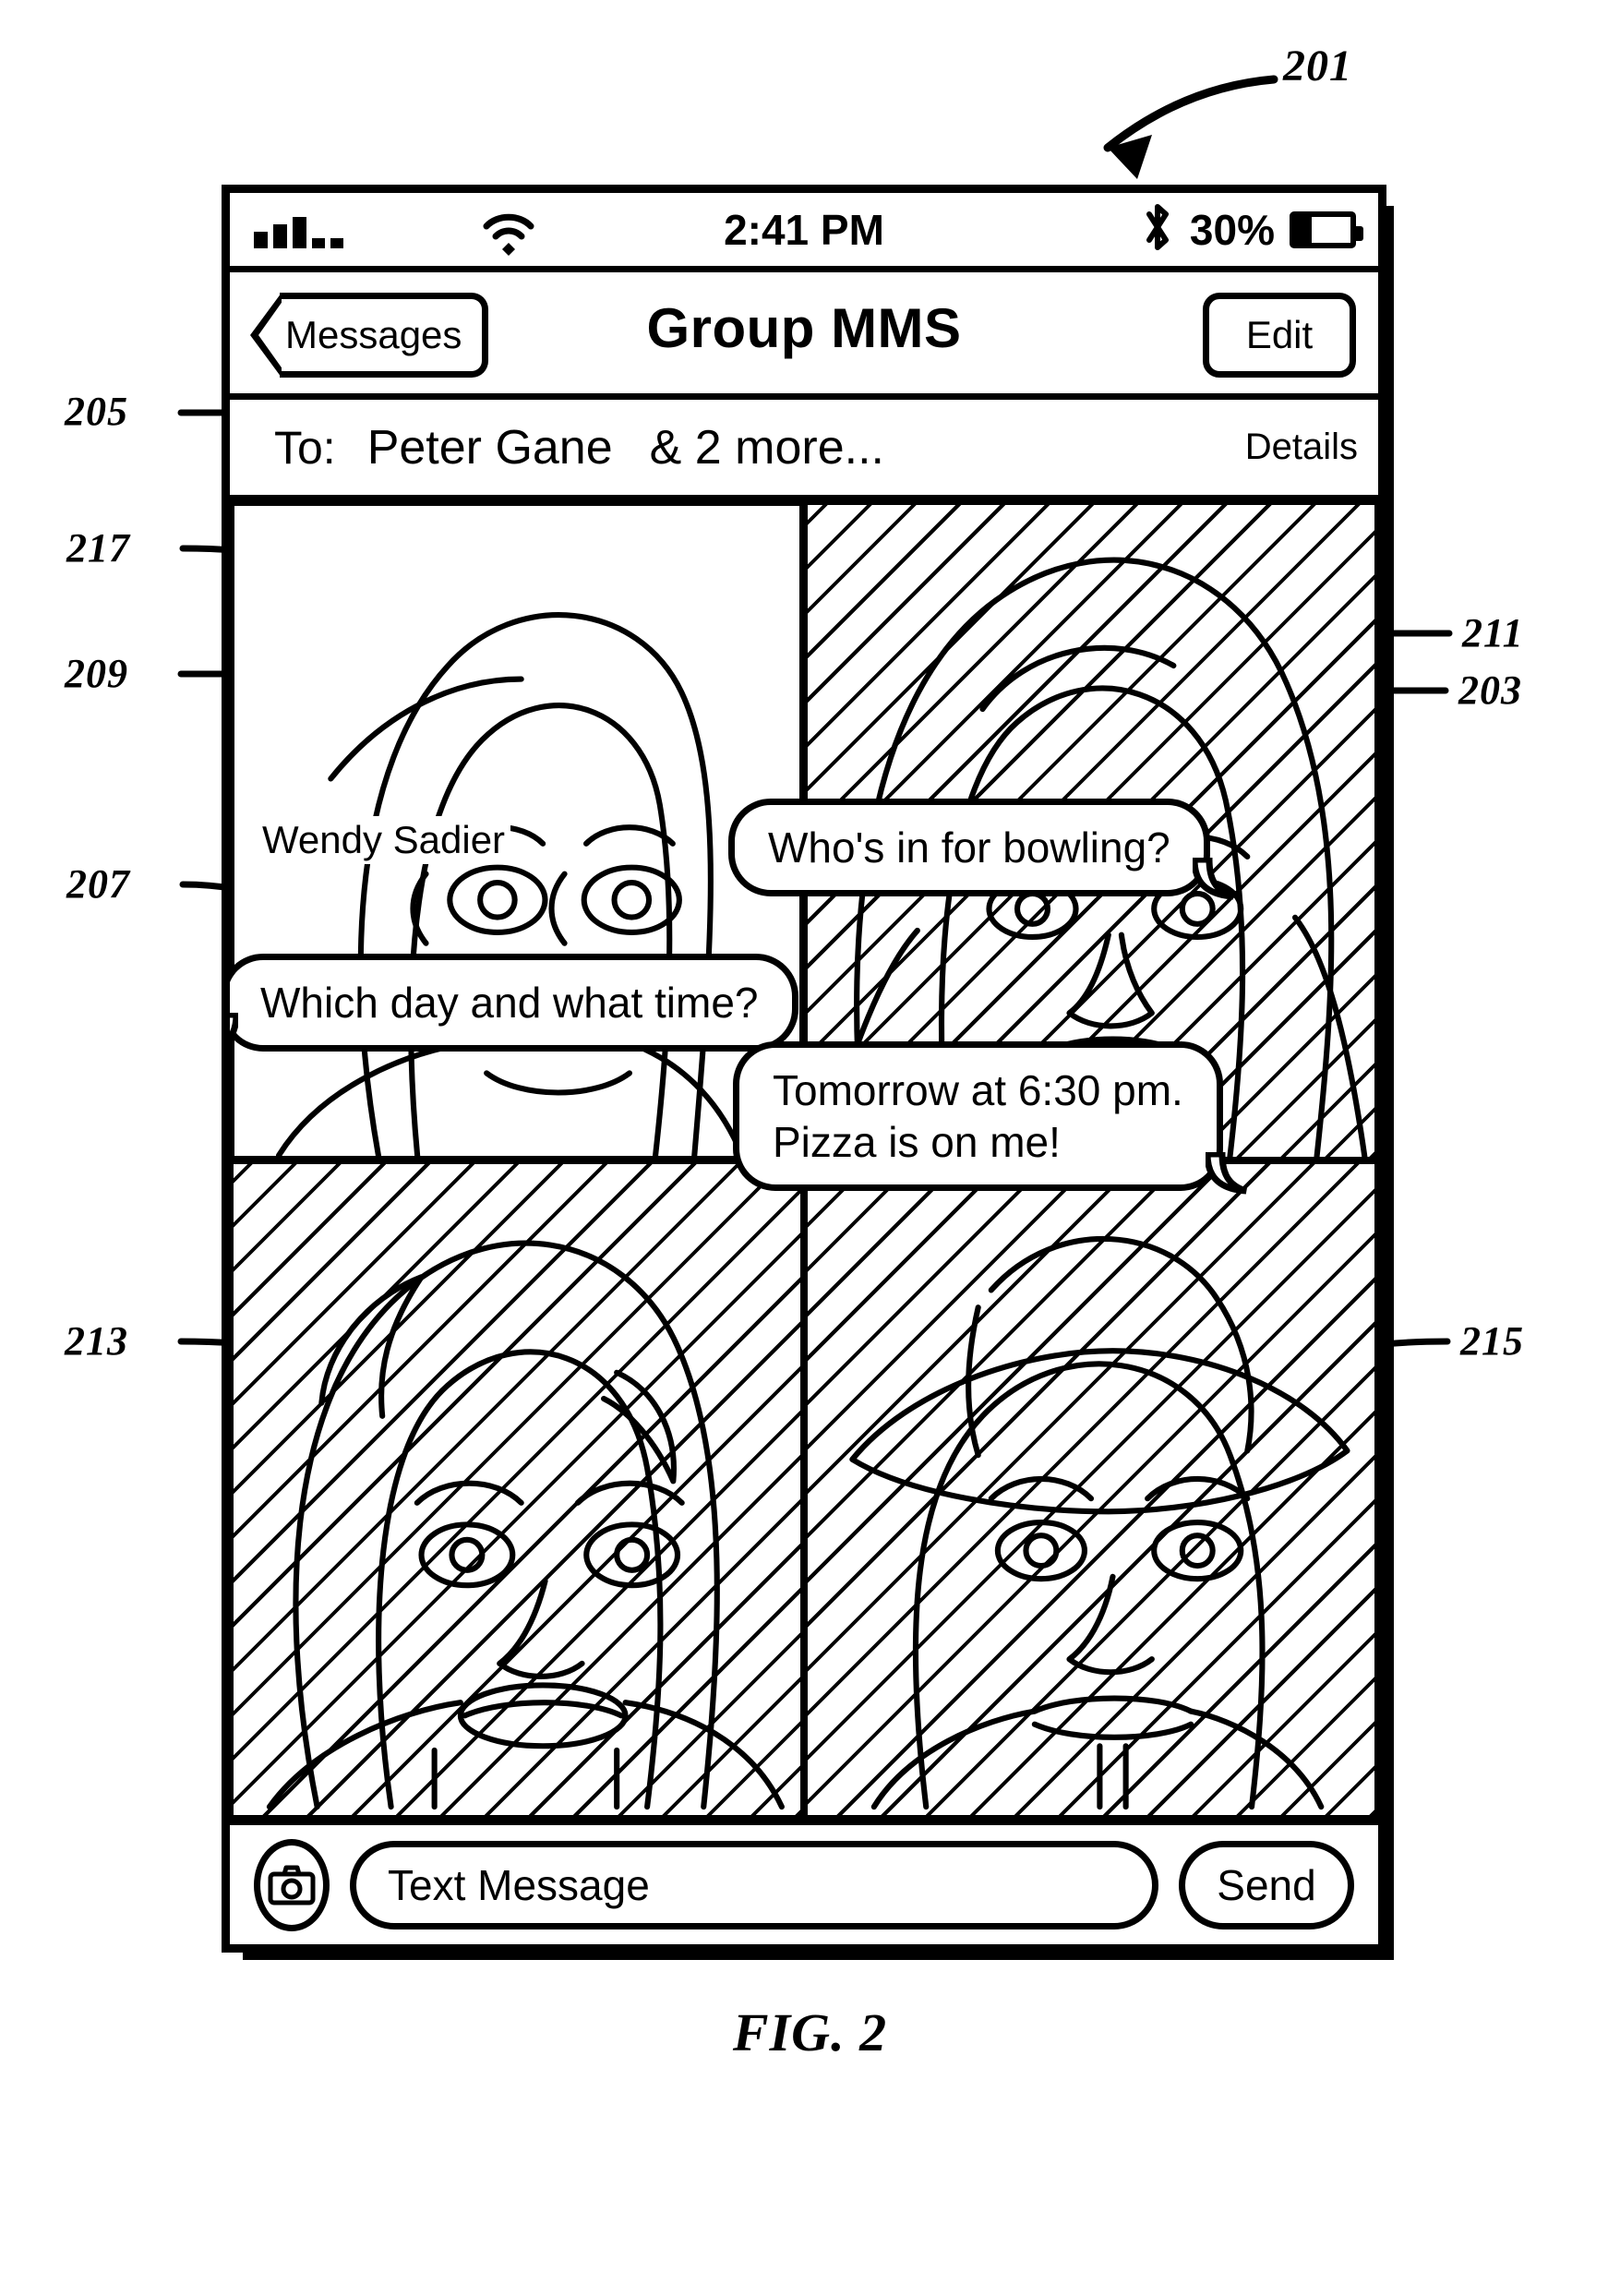 This screenshot has width=1620, height=2296. What do you see at coordinates (490, 447) in the screenshot?
I see `recipient-primary-name: Peter Gane` at bounding box center [490, 447].